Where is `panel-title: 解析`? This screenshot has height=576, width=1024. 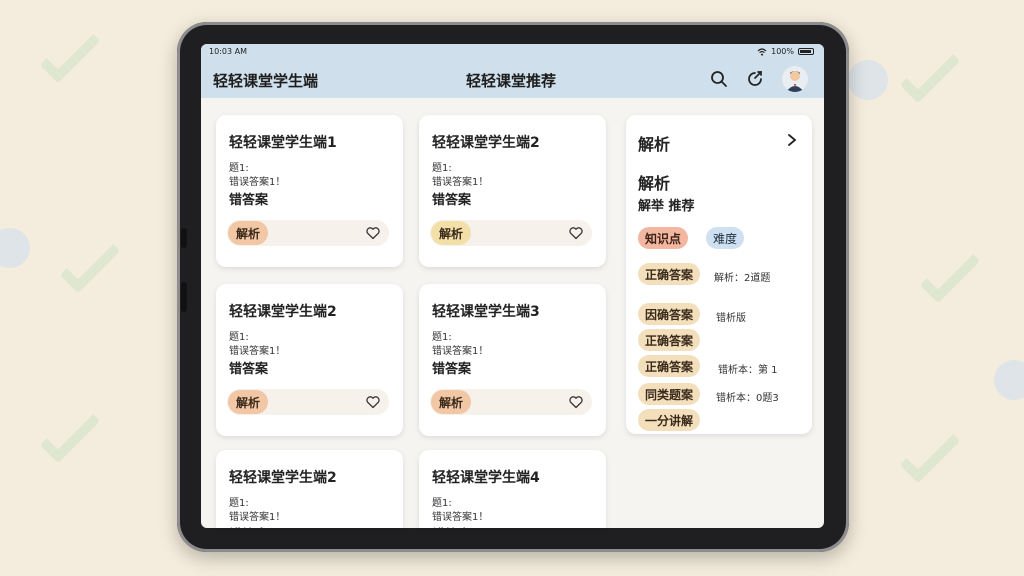 panel-title: 解析 is located at coordinates (654, 183).